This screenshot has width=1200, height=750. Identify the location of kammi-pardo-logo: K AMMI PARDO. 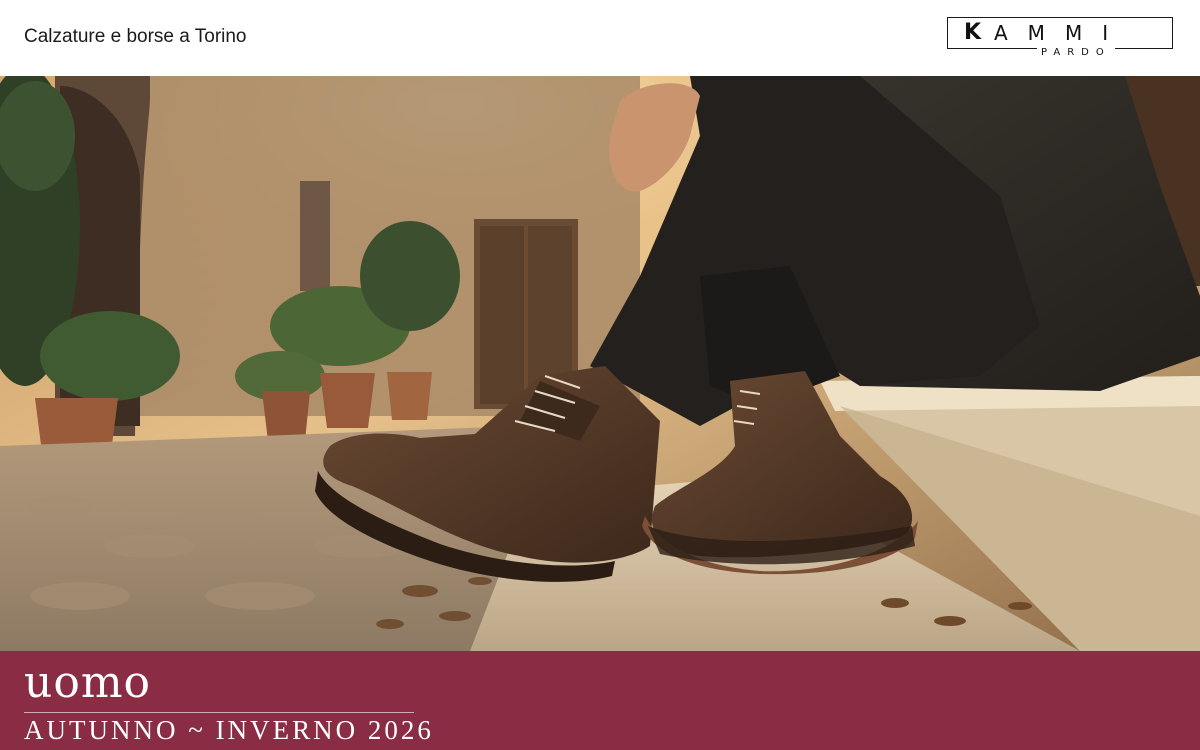
(1061, 38).